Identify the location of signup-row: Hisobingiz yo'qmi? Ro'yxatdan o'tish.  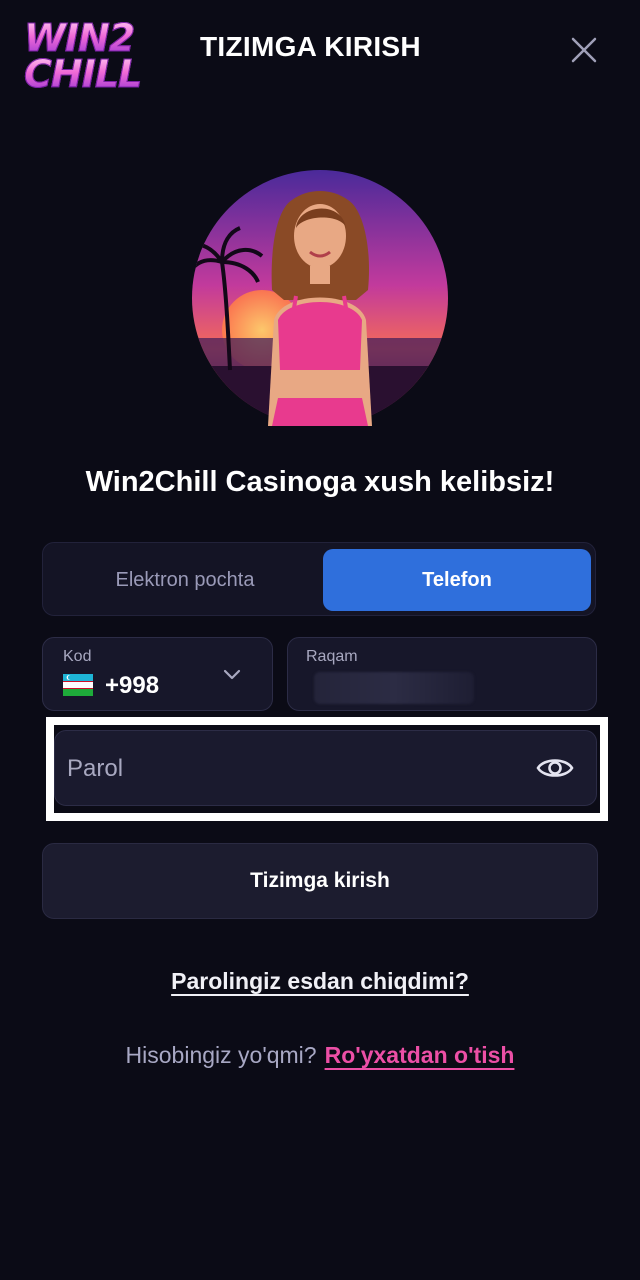
(320, 1055).